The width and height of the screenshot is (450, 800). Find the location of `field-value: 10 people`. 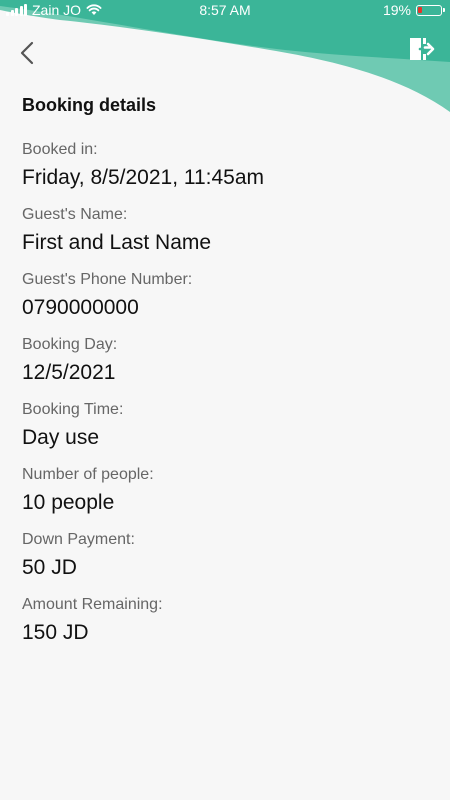

field-value: 10 people is located at coordinates (68, 502).